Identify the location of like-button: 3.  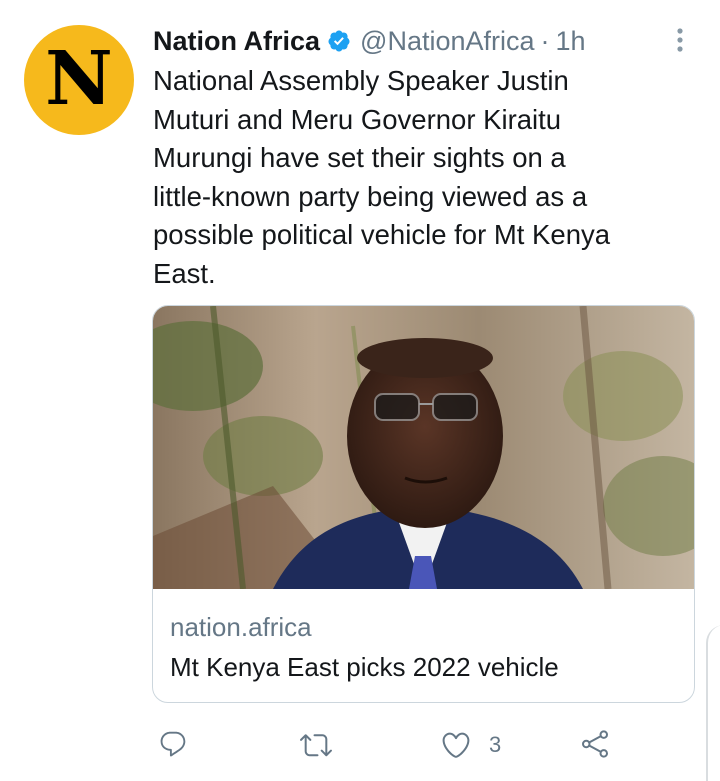
(470, 745).